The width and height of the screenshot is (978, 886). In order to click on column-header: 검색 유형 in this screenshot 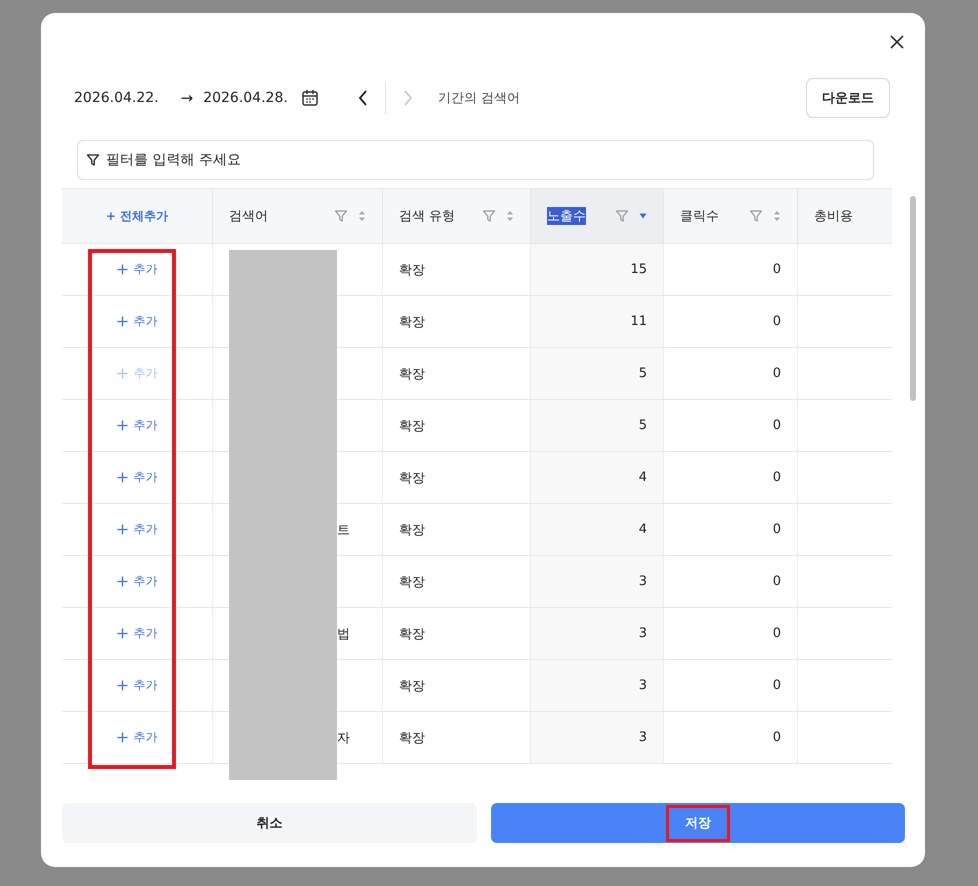, I will do `click(427, 216)`.